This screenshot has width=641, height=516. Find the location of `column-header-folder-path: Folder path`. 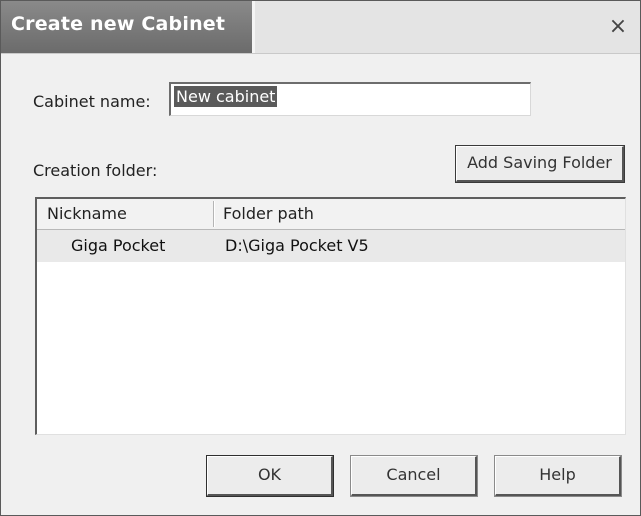

column-header-folder-path: Folder path is located at coordinates (418, 214).